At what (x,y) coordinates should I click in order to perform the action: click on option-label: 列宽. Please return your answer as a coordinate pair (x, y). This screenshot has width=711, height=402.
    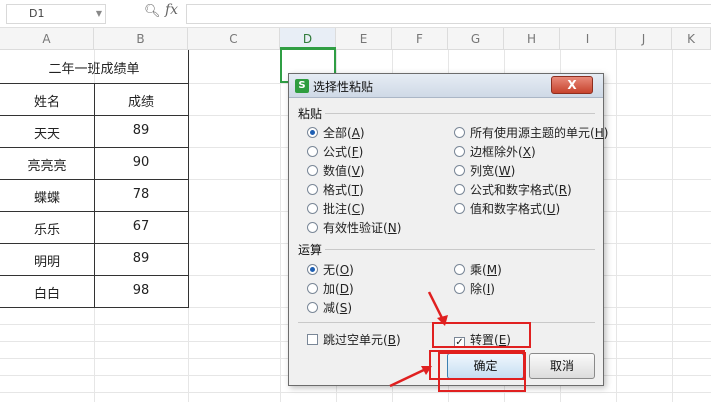
    Looking at the image, I should click on (482, 171).